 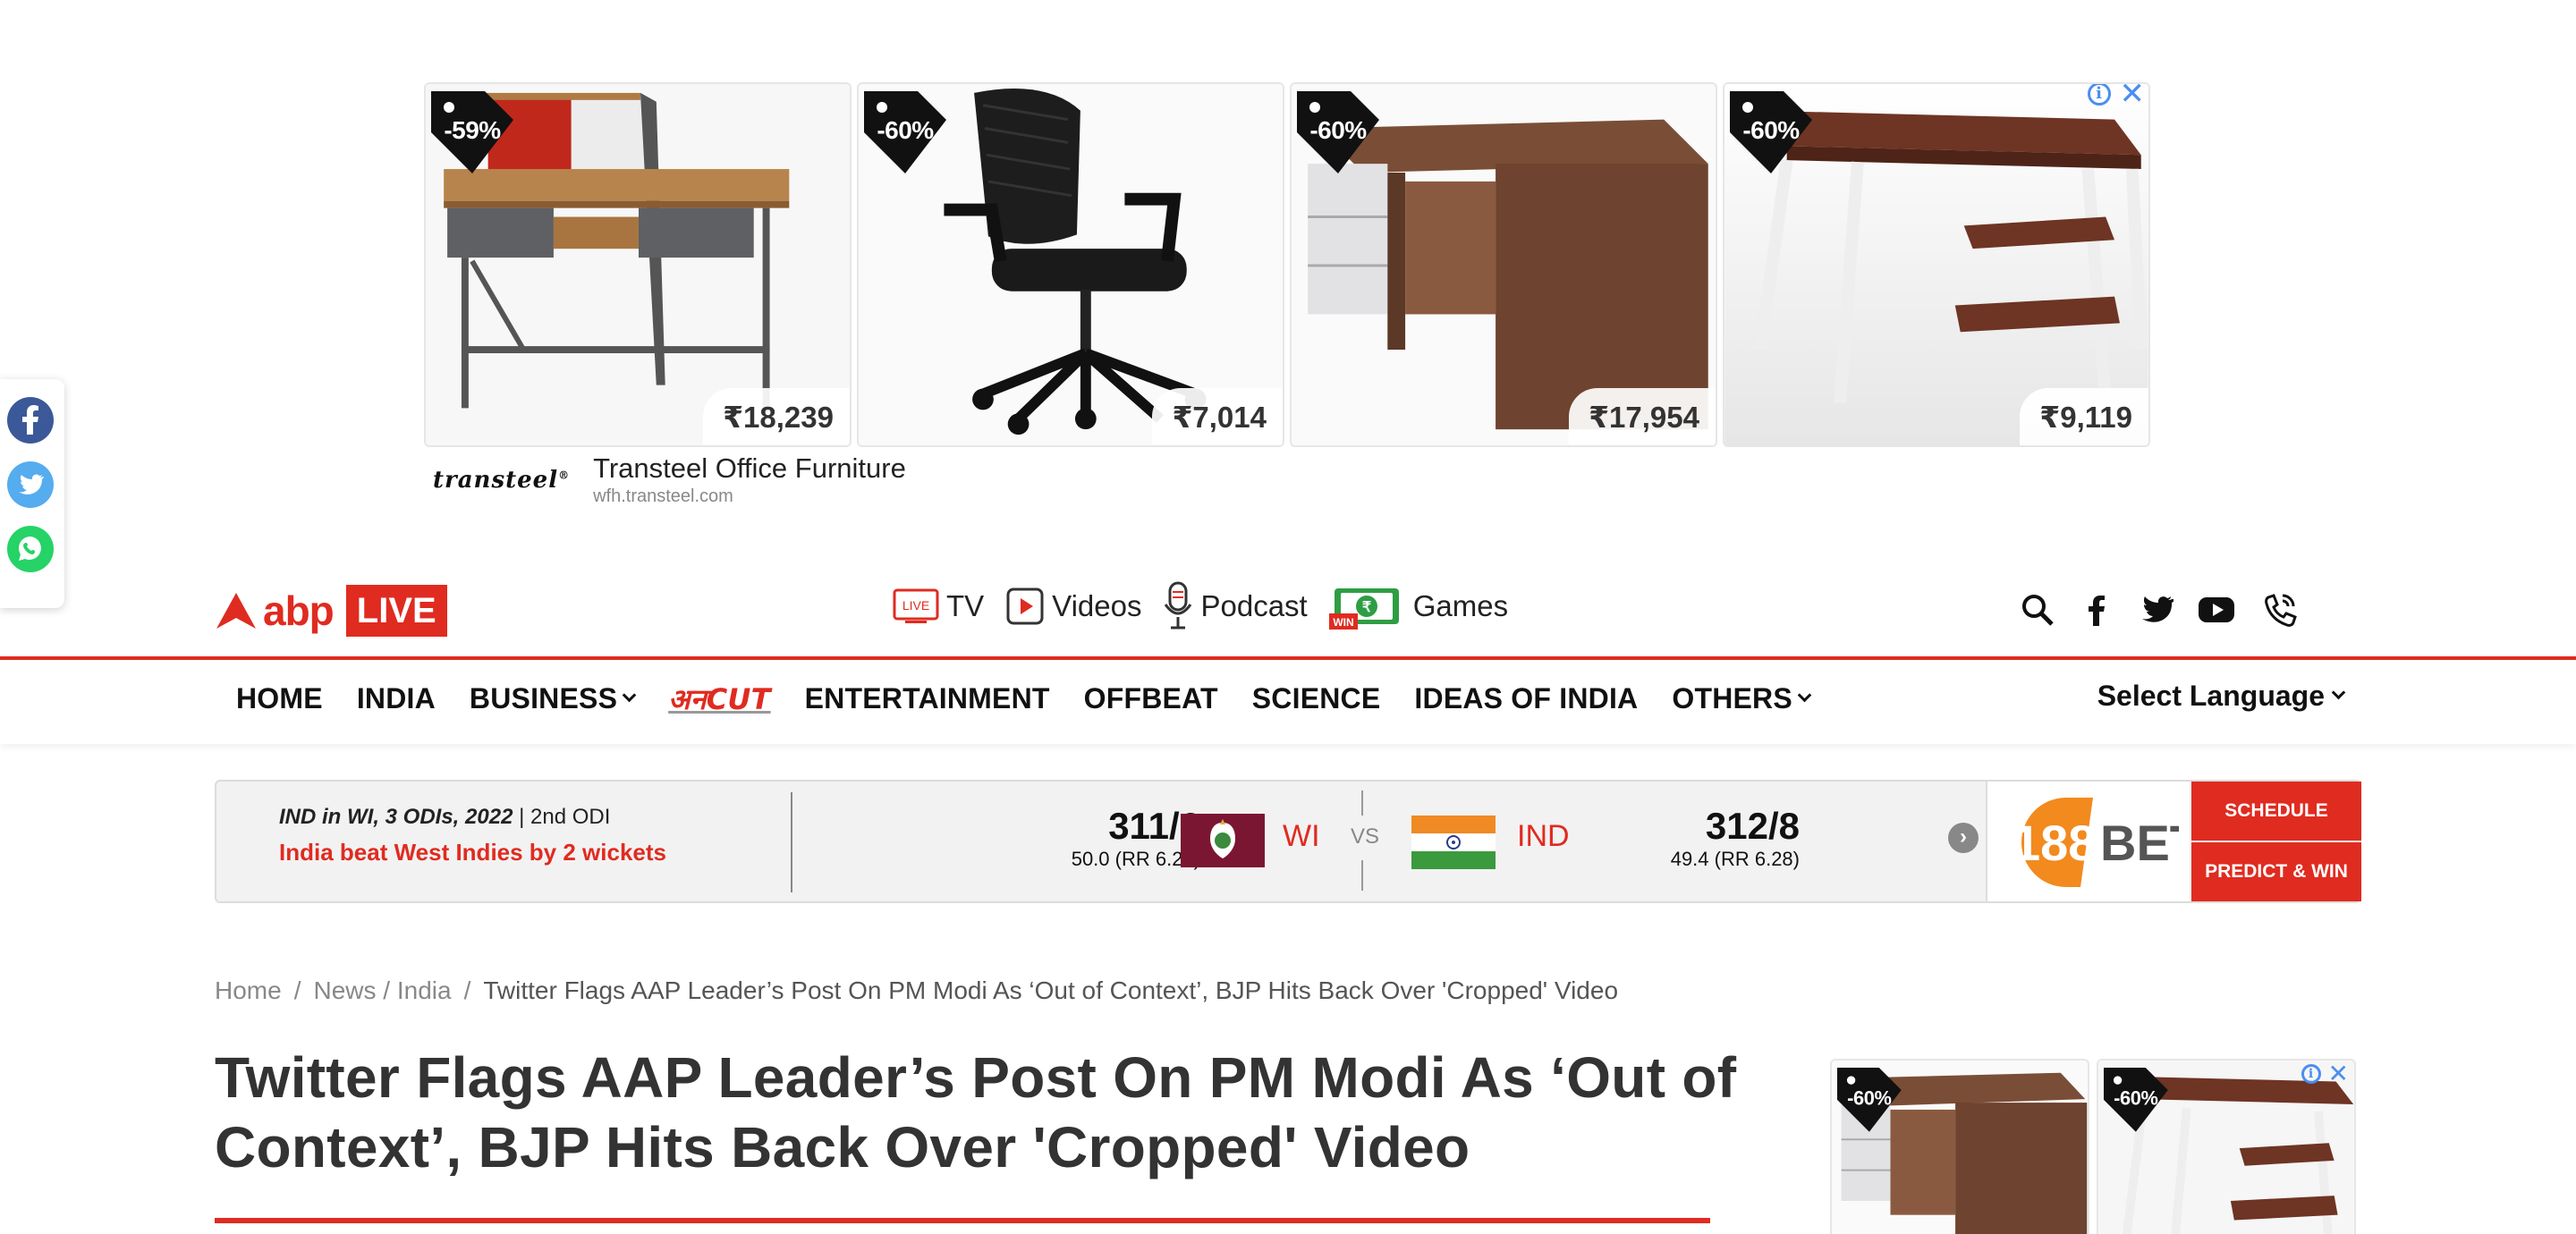 I want to click on advertiser-logo: transteel®, so click(x=502, y=480).